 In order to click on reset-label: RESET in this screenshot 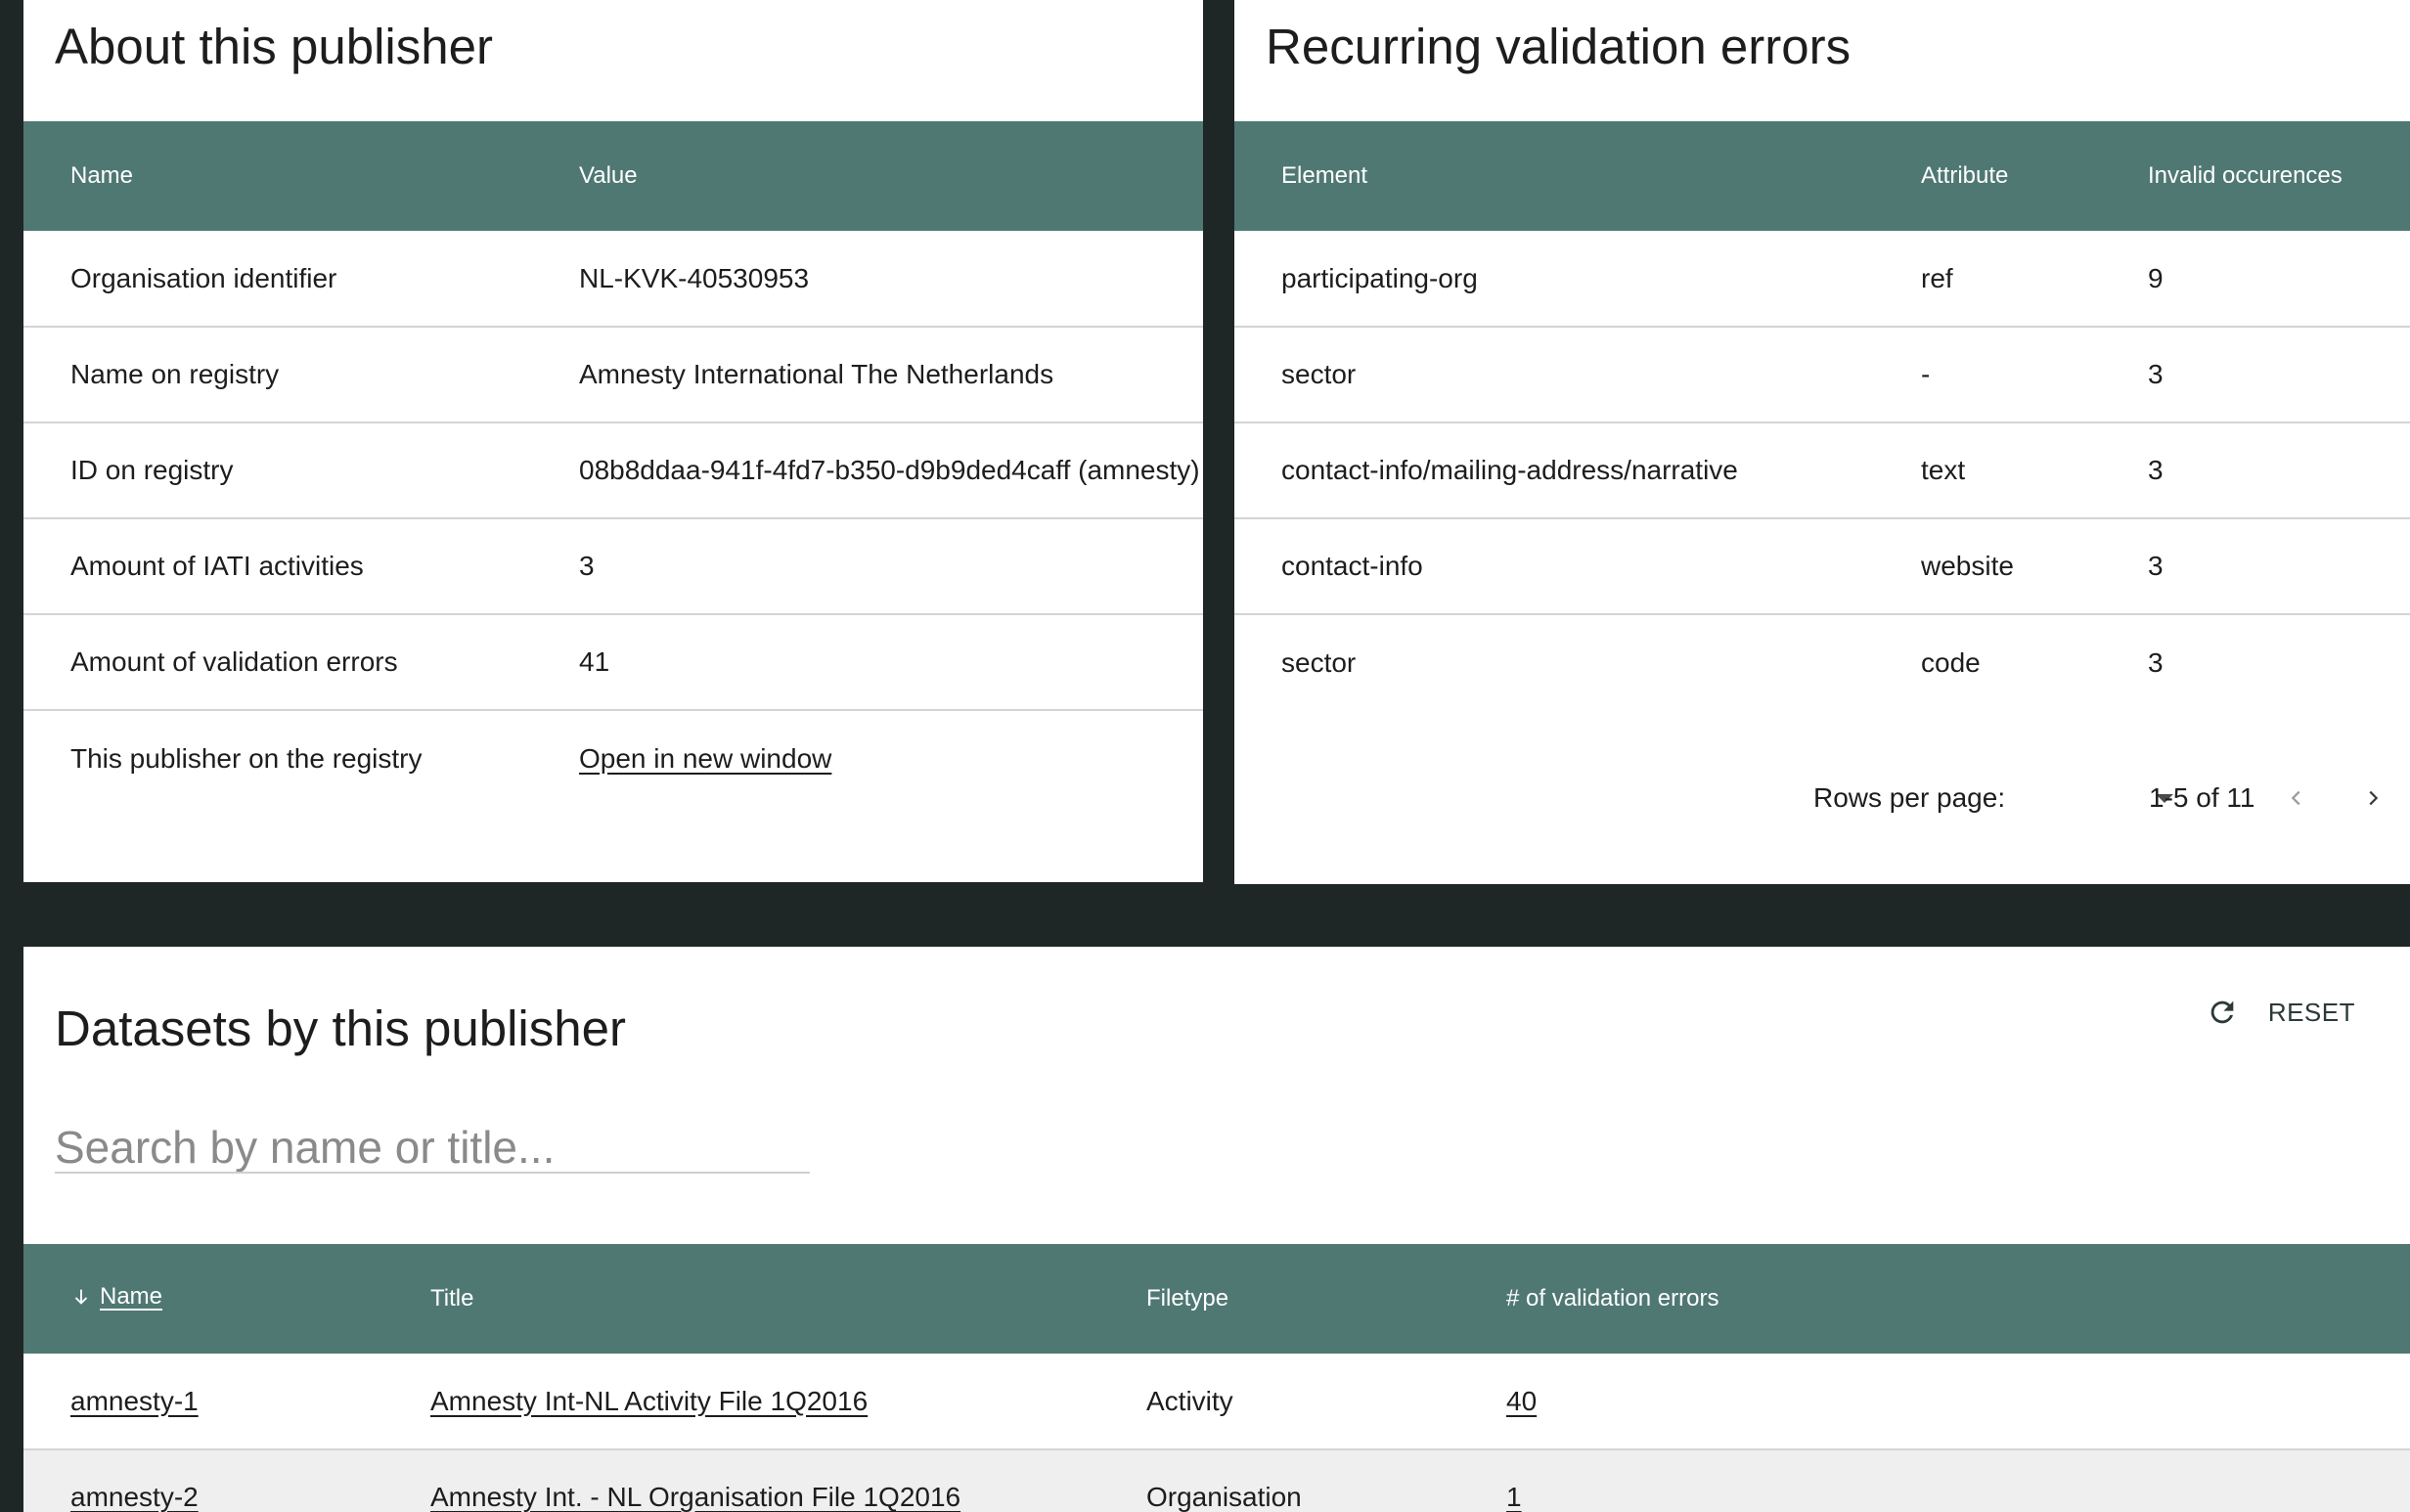, I will do `click(2311, 1012)`.